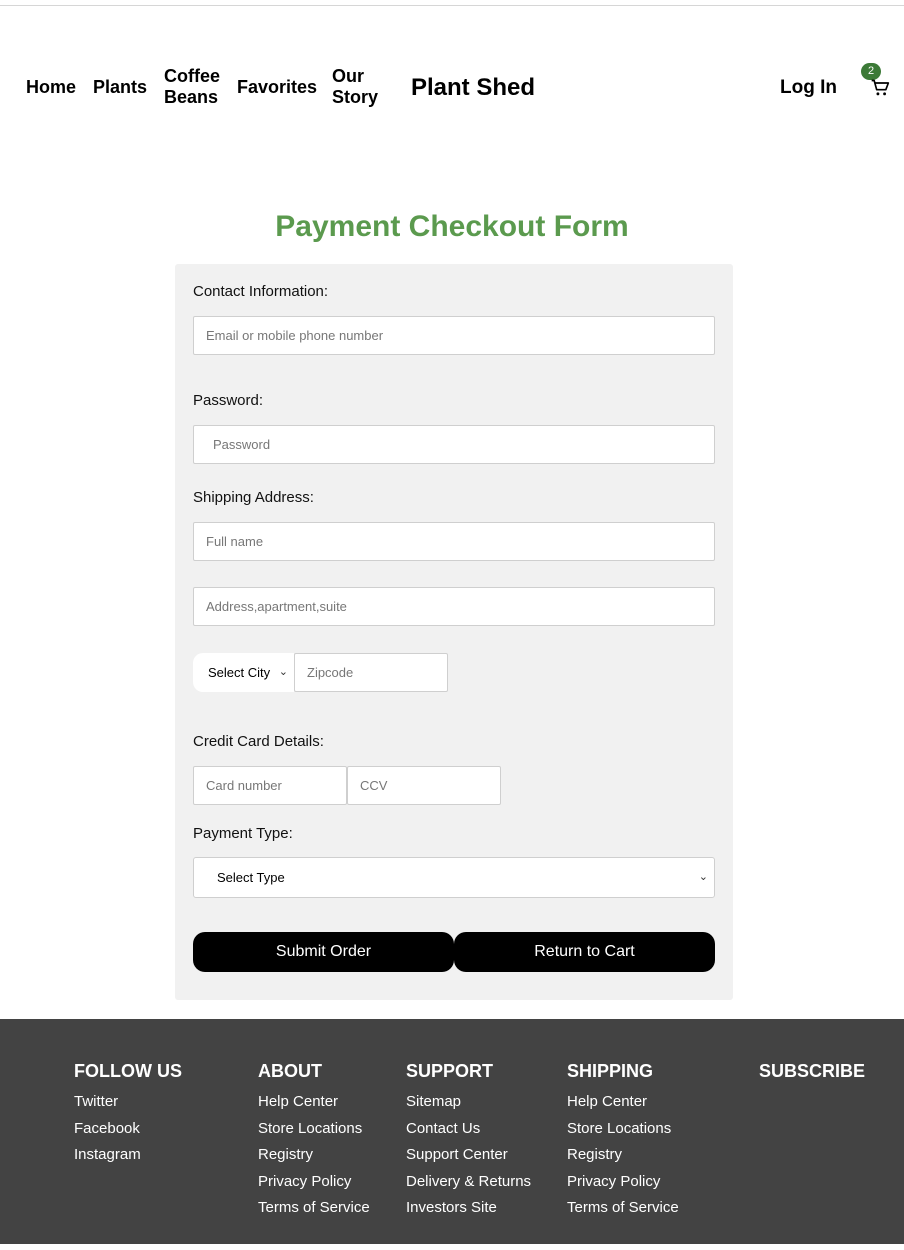 The image size is (904, 1250). I want to click on brand-logo: Plant Shed, so click(473, 88).